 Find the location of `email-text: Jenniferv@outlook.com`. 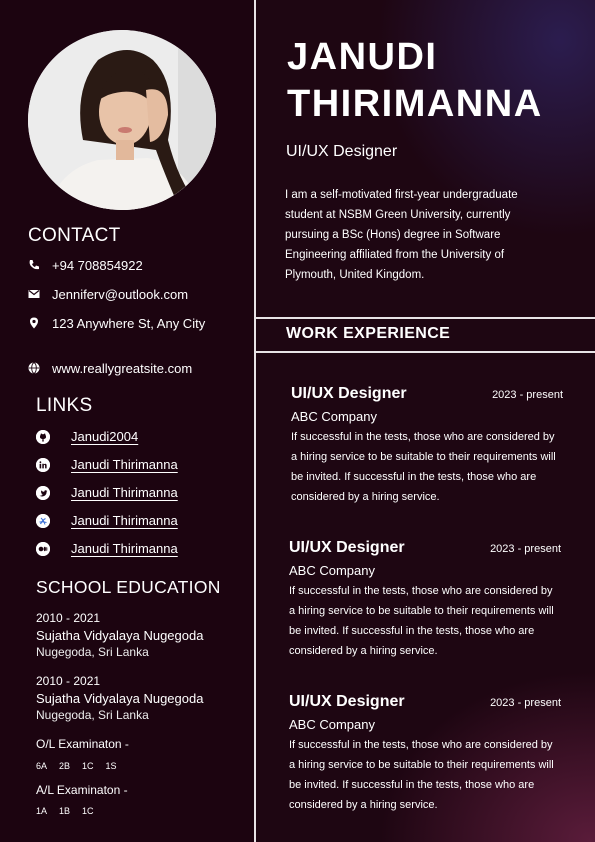

email-text: Jenniferv@outlook.com is located at coordinates (120, 294).